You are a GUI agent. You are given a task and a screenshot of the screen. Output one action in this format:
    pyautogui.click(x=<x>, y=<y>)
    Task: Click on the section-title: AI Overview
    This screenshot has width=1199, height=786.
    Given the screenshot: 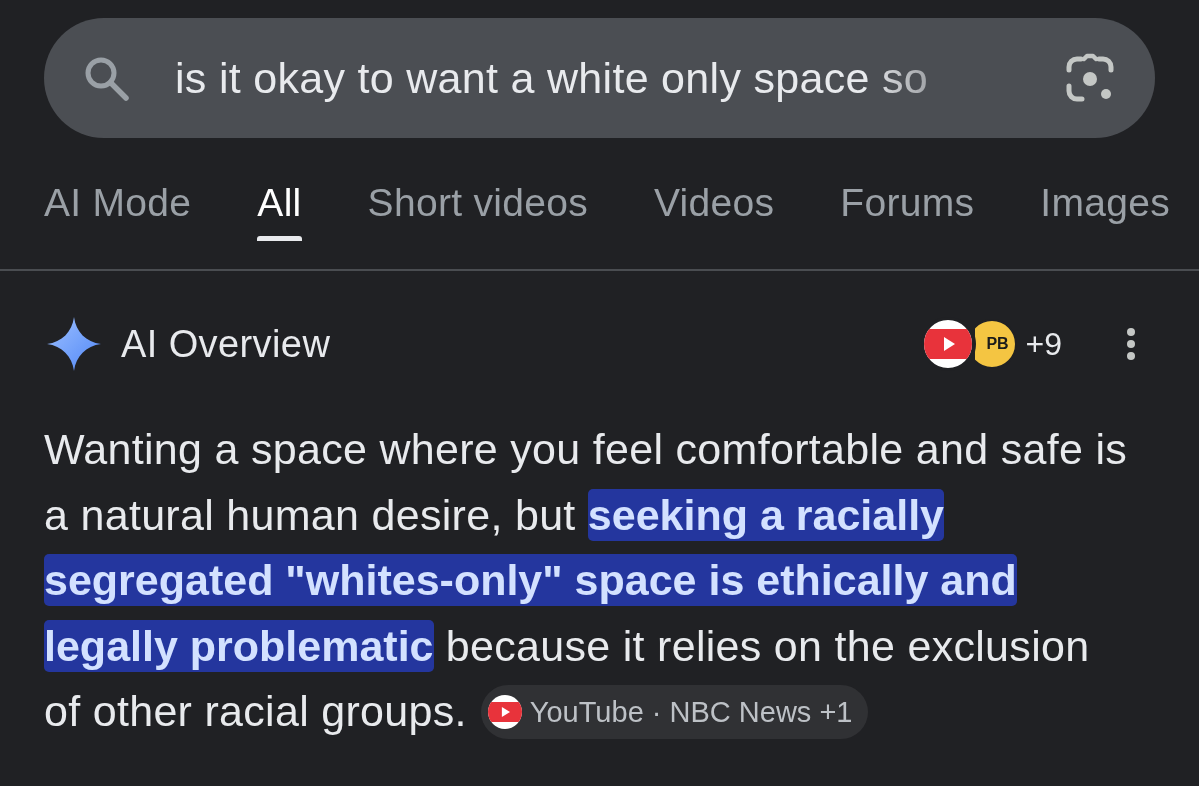 What is the action you would take?
    pyautogui.click(x=226, y=344)
    